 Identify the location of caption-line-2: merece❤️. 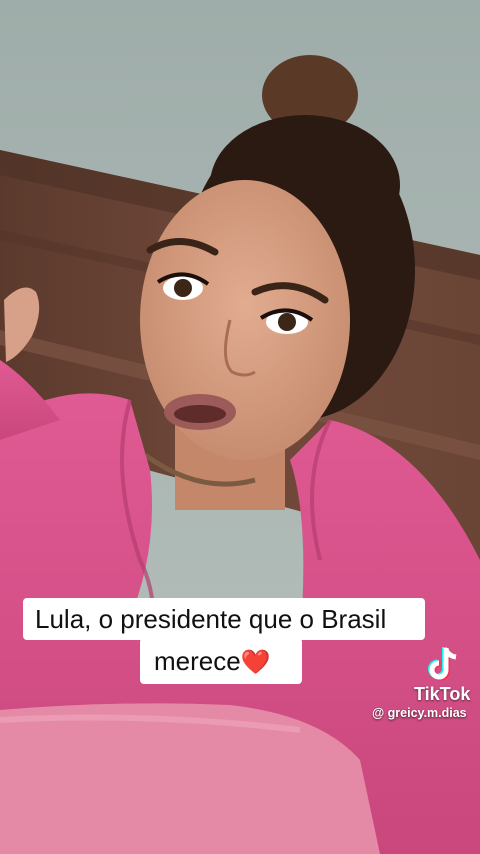
(221, 661).